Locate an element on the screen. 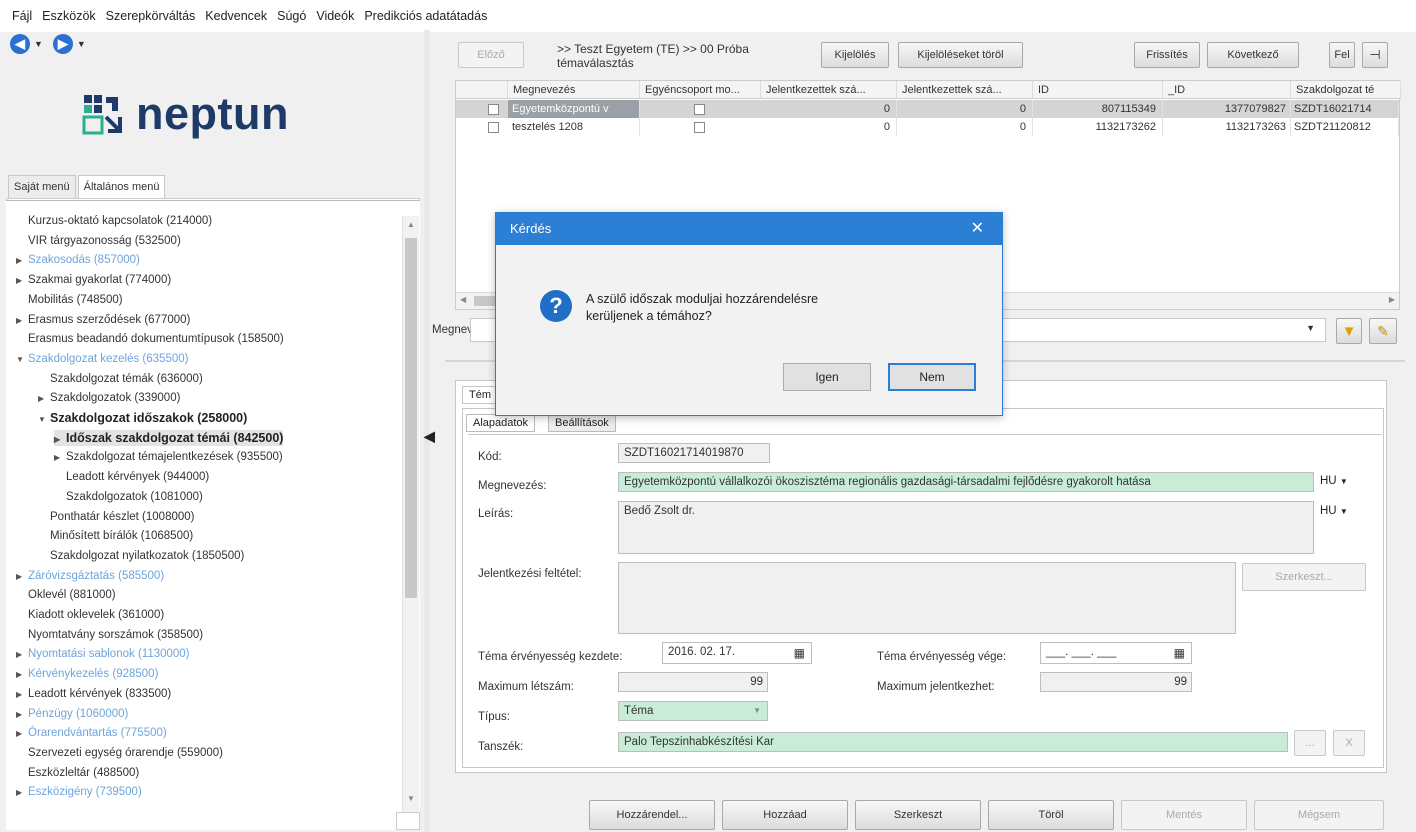 The image size is (1416, 832). kezdete-date-field: 2016. 02. 17. ▦ is located at coordinates (737, 653).